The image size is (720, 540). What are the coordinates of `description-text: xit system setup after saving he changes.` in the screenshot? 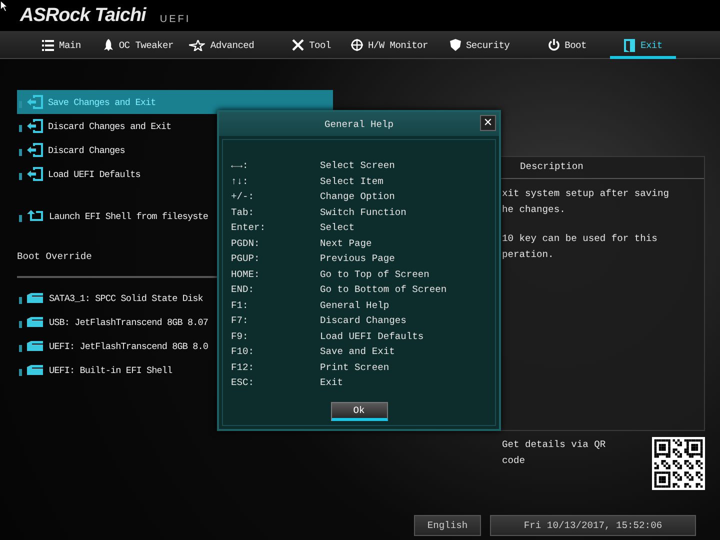 It's located at (586, 201).